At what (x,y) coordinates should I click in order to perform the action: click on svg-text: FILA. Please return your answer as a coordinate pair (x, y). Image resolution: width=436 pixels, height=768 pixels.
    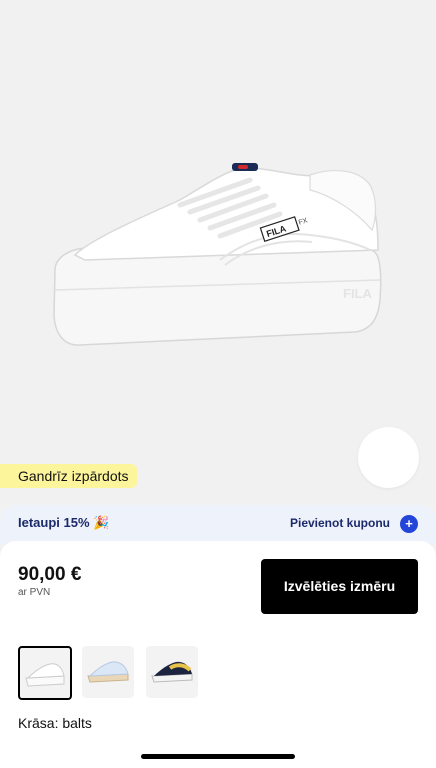
    Looking at the image, I should click on (357, 293).